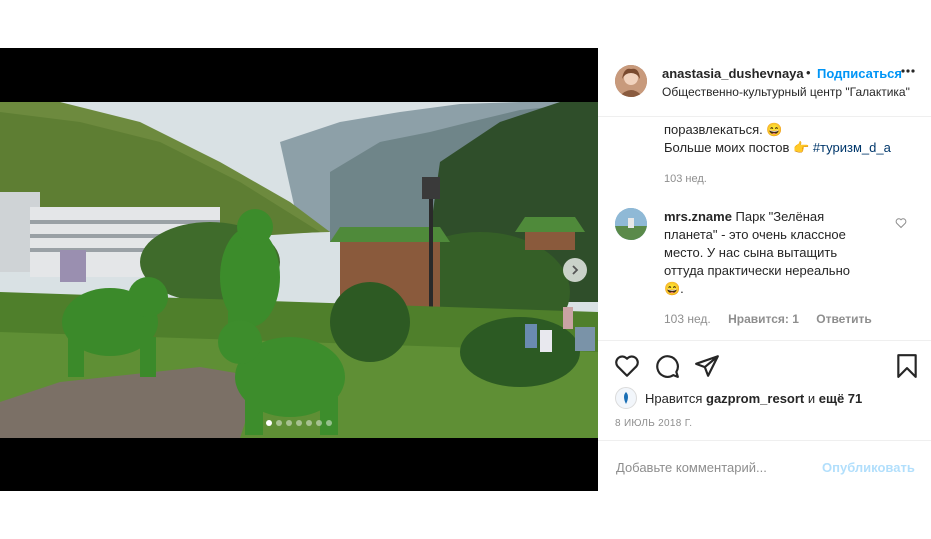 Image resolution: width=931 pixels, height=539 pixels. I want to click on likes-prefix: Нравится, so click(674, 398).